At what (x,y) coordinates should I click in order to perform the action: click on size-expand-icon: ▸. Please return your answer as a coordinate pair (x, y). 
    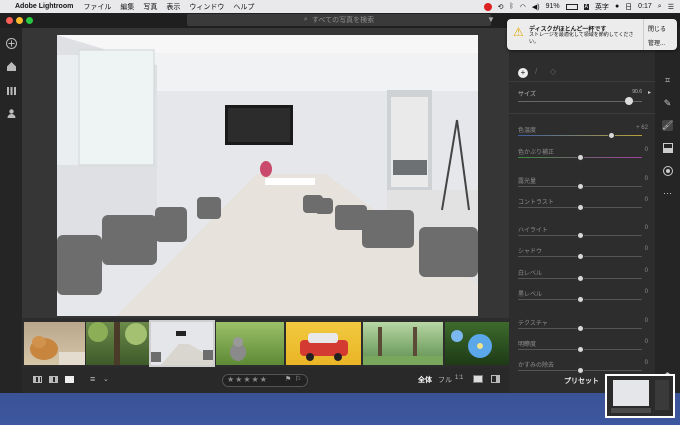
    Looking at the image, I should click on (649, 92).